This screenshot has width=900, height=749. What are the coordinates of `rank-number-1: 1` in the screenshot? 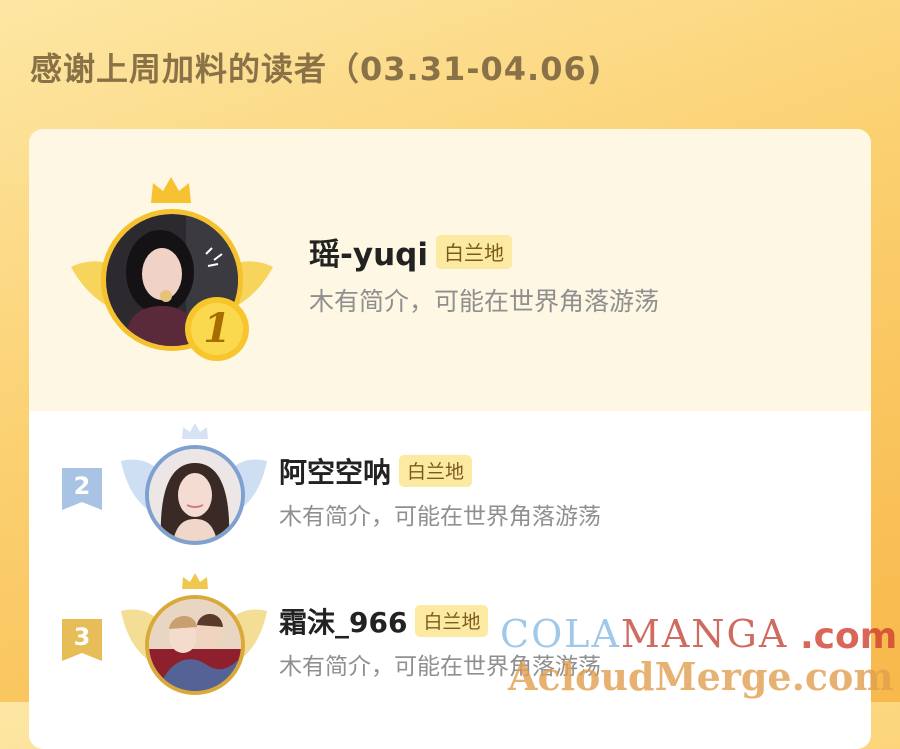 It's located at (217, 328).